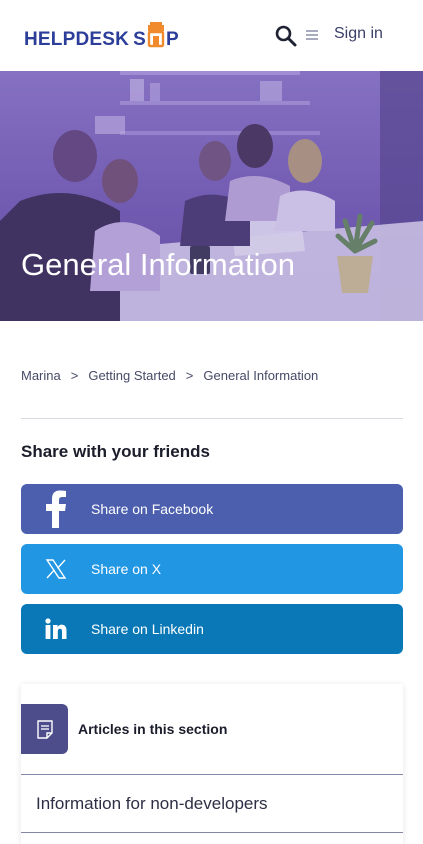 The image size is (423, 844). I want to click on share-x-button: Share on X, so click(212, 569).